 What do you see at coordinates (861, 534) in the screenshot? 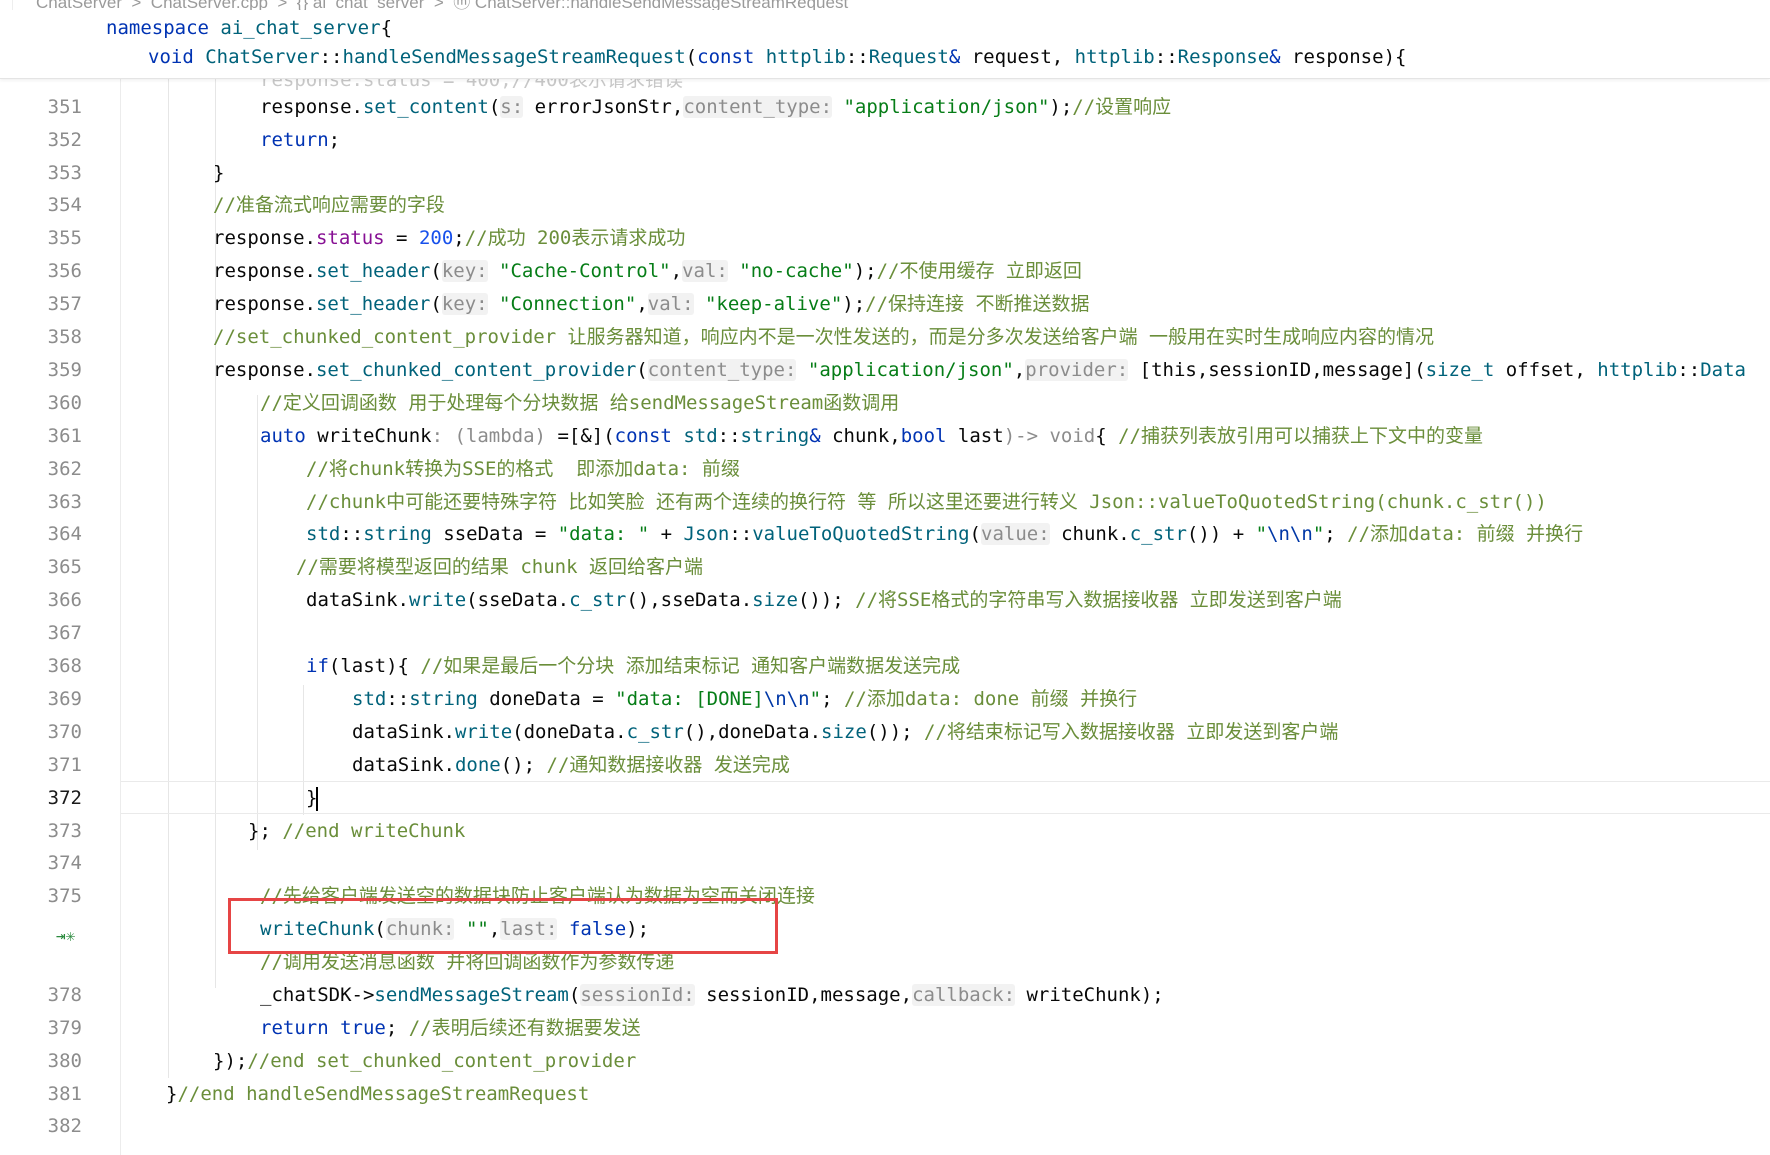
I see `function-call: valueToQuotedString` at bounding box center [861, 534].